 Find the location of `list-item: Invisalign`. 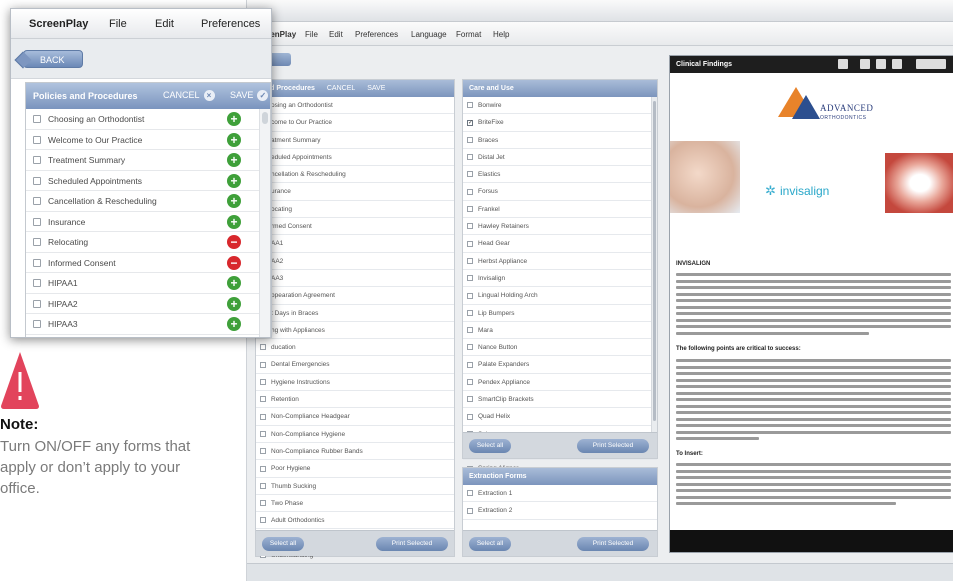

list-item: Invisalign is located at coordinates (560, 279).